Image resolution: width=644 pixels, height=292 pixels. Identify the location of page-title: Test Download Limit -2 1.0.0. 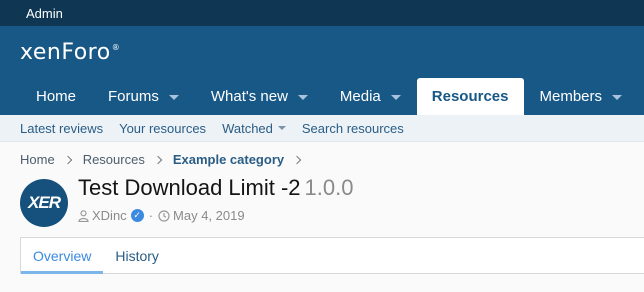
(215, 188).